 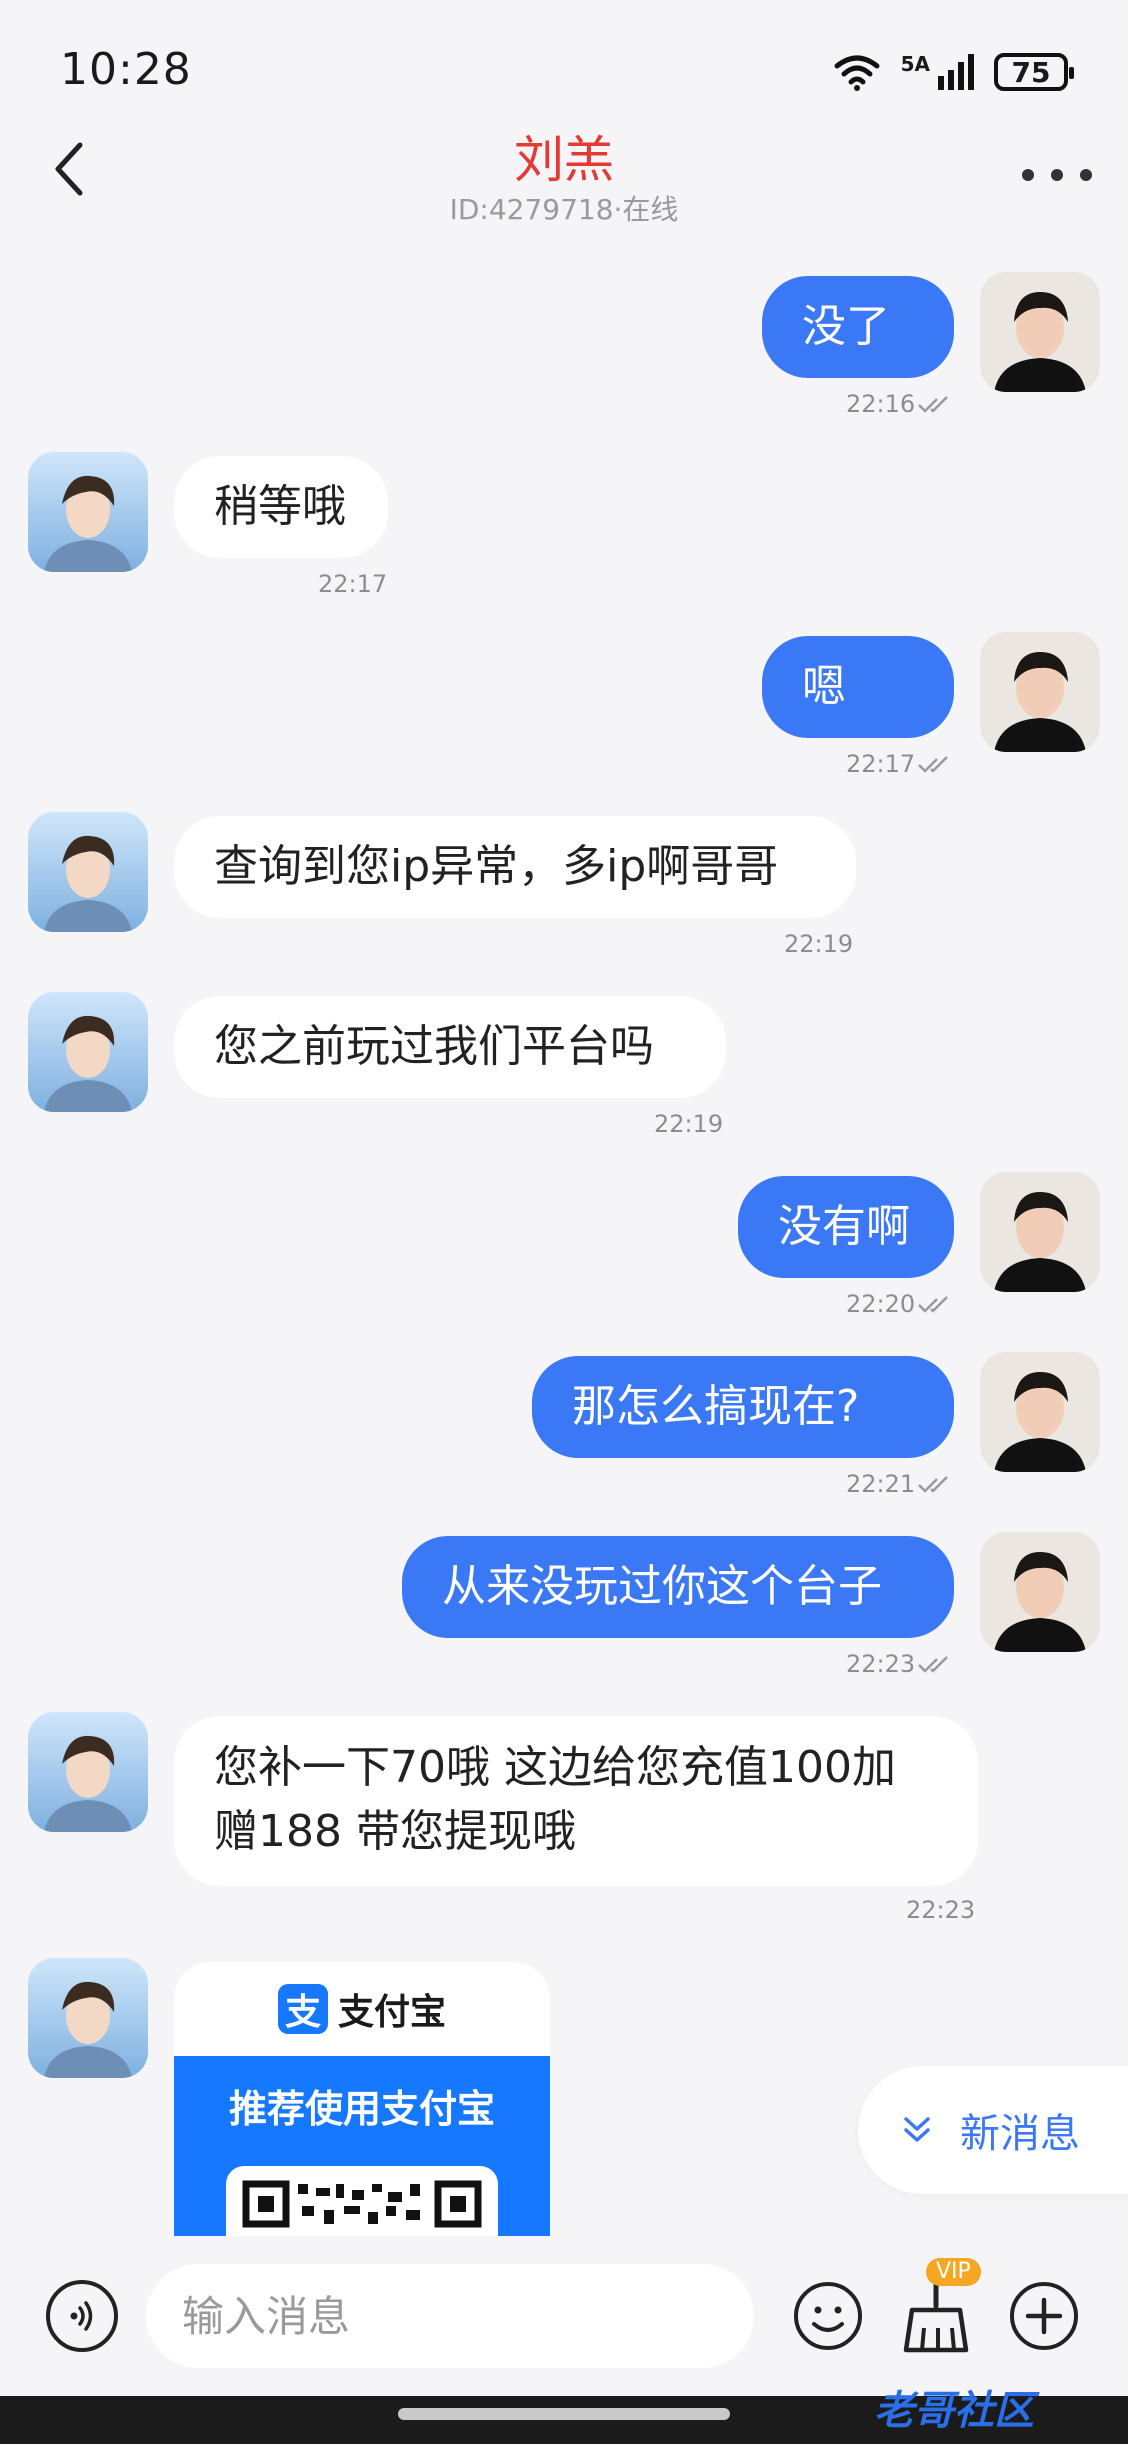 What do you see at coordinates (857, 73) in the screenshot?
I see `wifi-icon` at bounding box center [857, 73].